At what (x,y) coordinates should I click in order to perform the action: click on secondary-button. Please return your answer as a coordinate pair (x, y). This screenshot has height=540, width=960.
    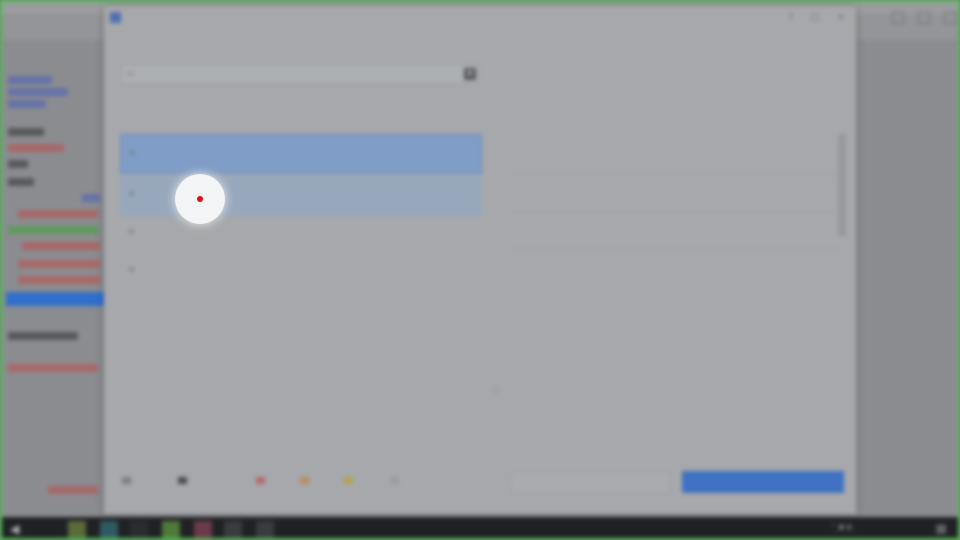
    Looking at the image, I should click on (590, 482).